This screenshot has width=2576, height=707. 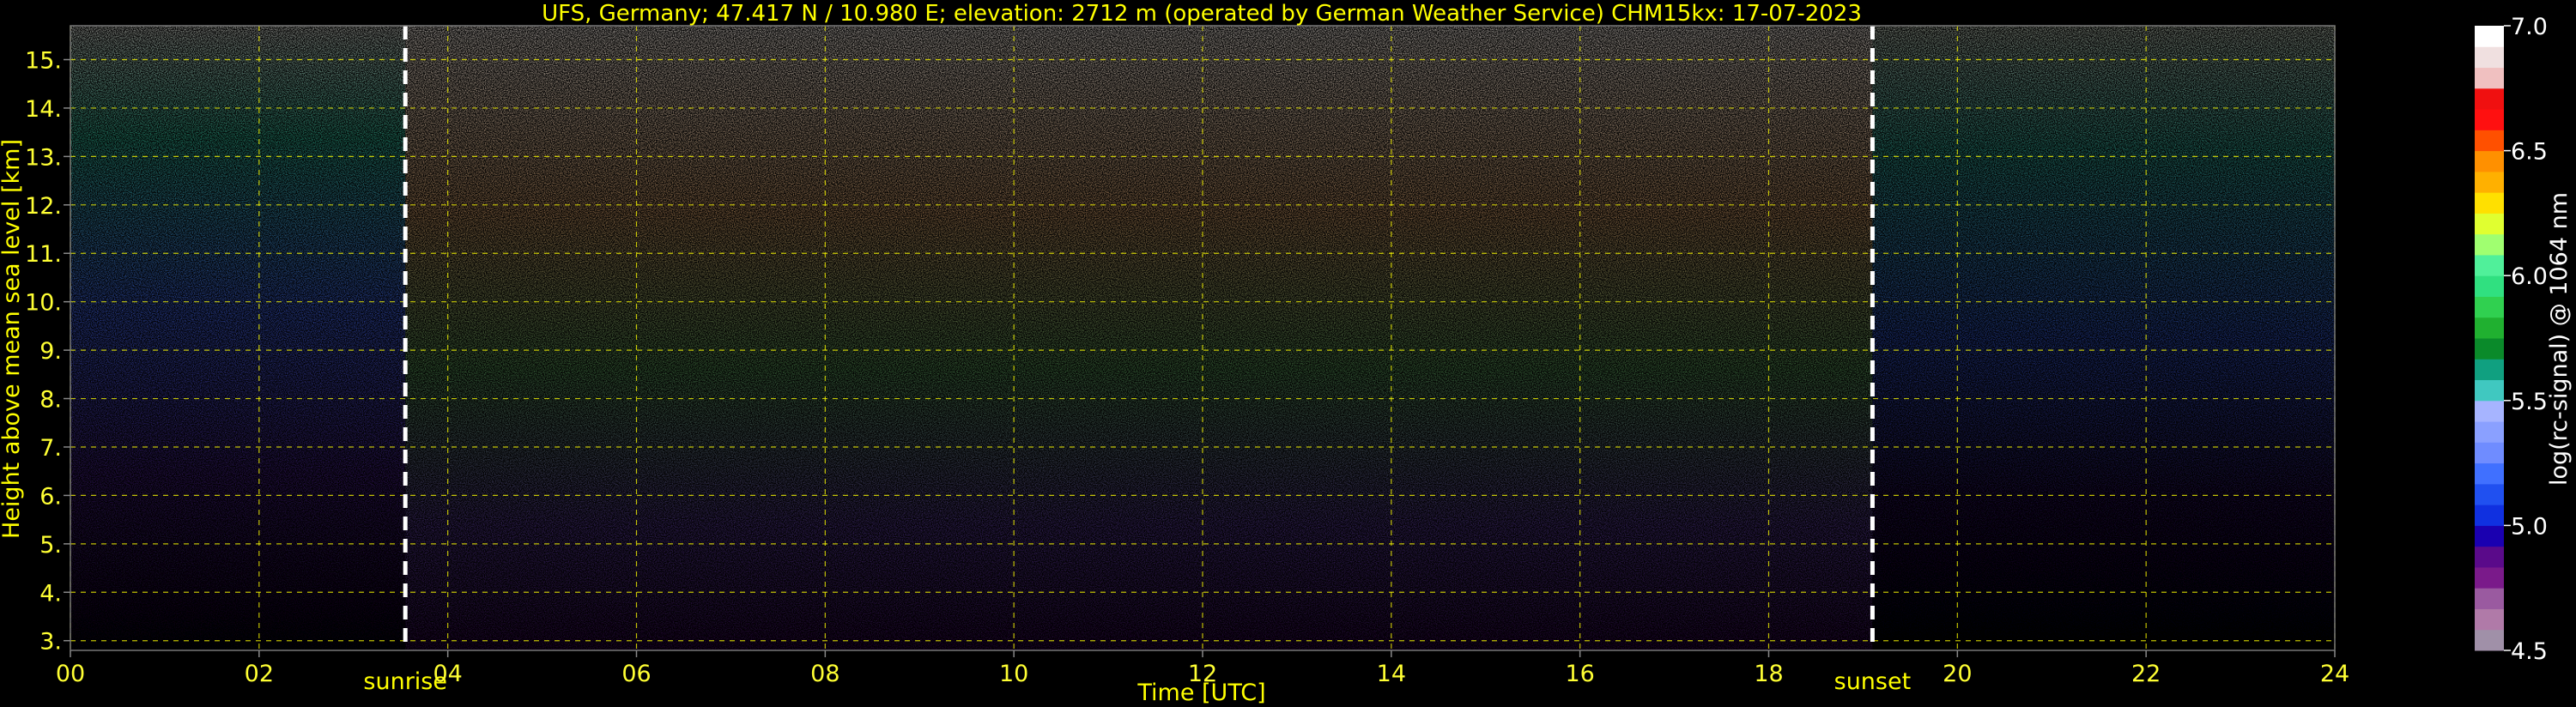 What do you see at coordinates (12, 339) in the screenshot?
I see `y-axis-label: Height above mean sea level [km]` at bounding box center [12, 339].